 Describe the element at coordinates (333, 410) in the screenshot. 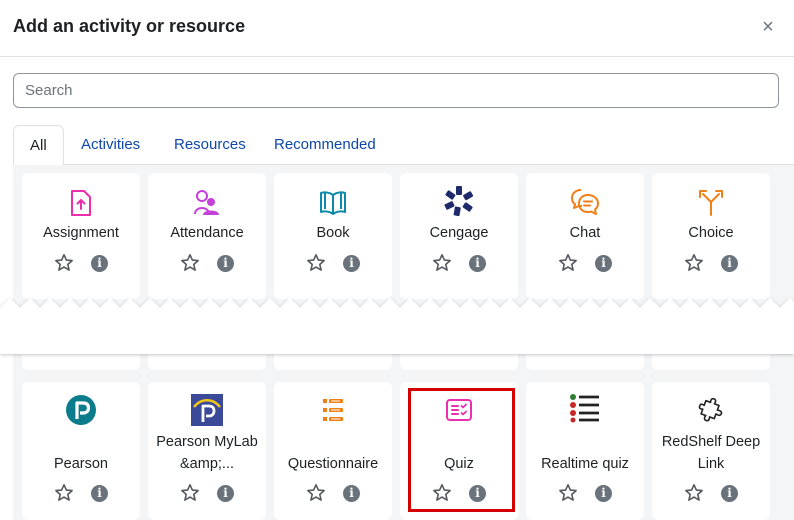

I see `questionnaire-icon` at that location.